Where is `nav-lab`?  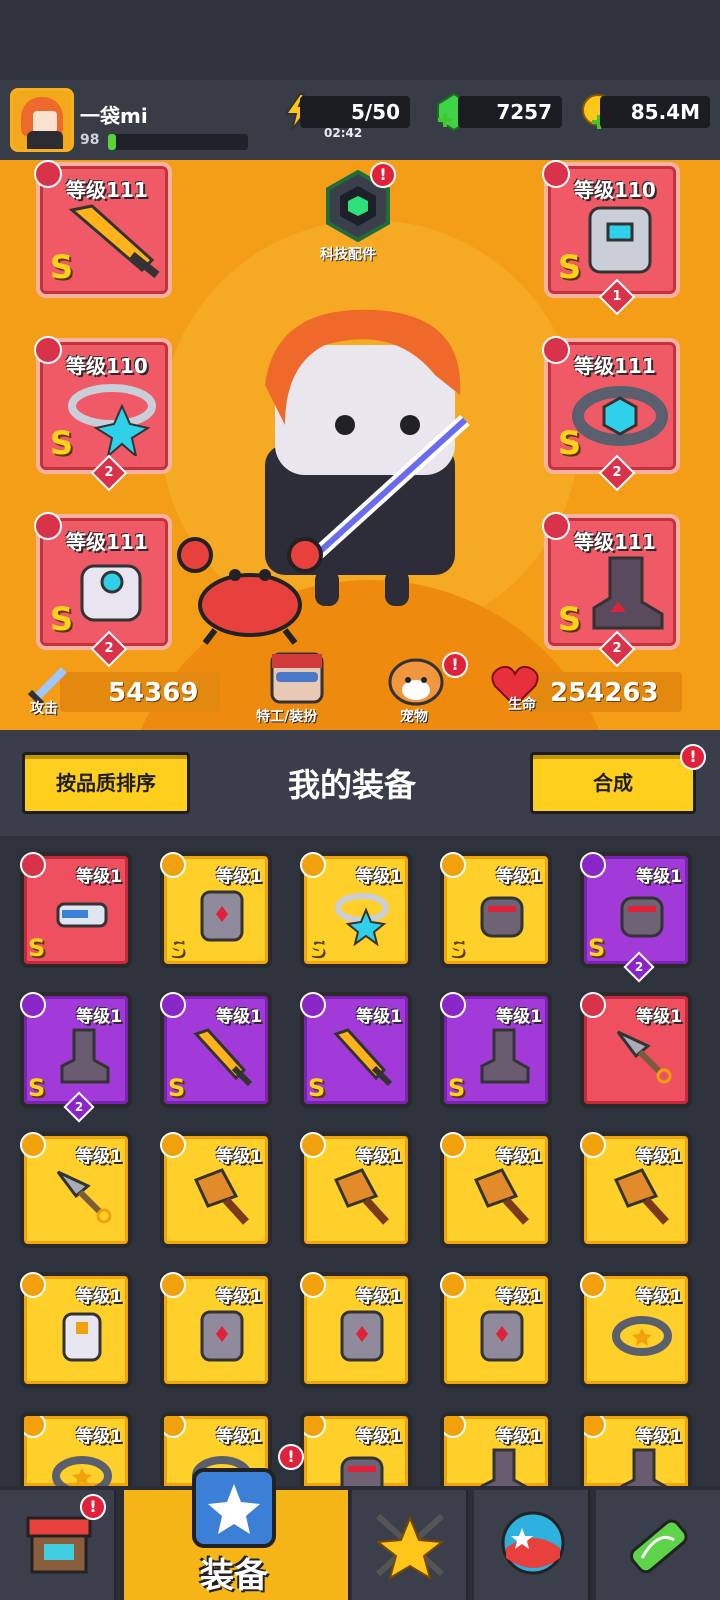 nav-lab is located at coordinates (658, 1545).